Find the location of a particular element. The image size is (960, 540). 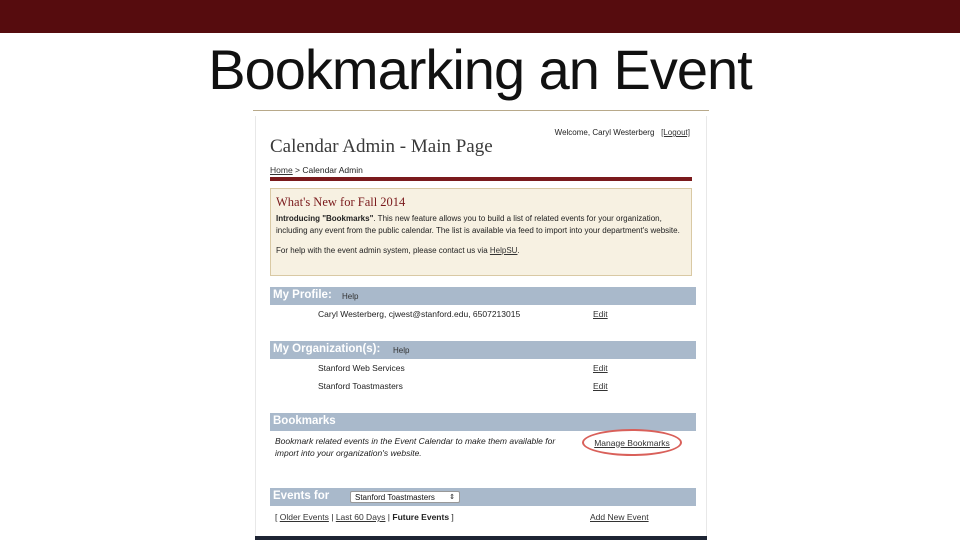

organization-name: Stanford Toastmasters is located at coordinates (360, 386).